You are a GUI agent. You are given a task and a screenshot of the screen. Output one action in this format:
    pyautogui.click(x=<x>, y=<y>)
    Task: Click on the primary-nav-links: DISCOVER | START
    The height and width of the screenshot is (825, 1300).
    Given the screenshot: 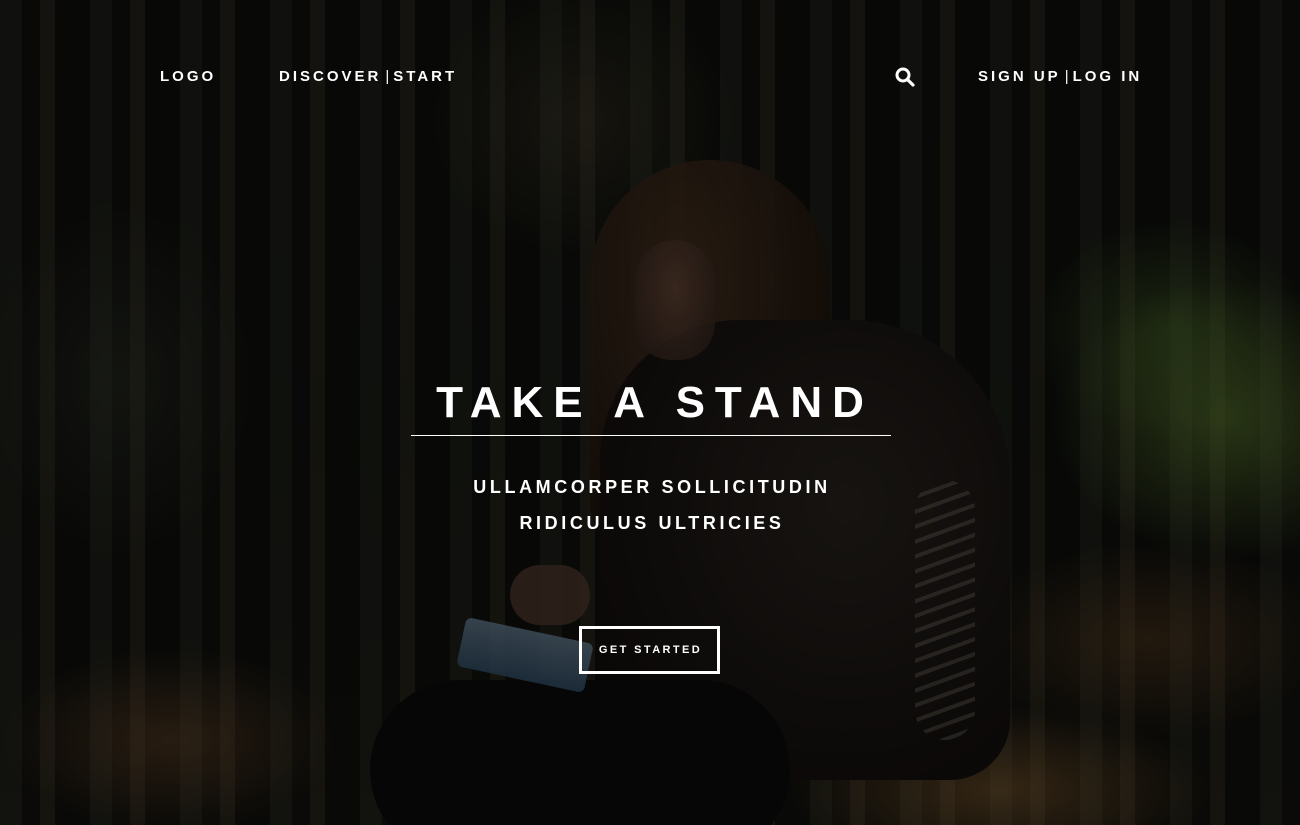 What is the action you would take?
    pyautogui.click(x=368, y=77)
    